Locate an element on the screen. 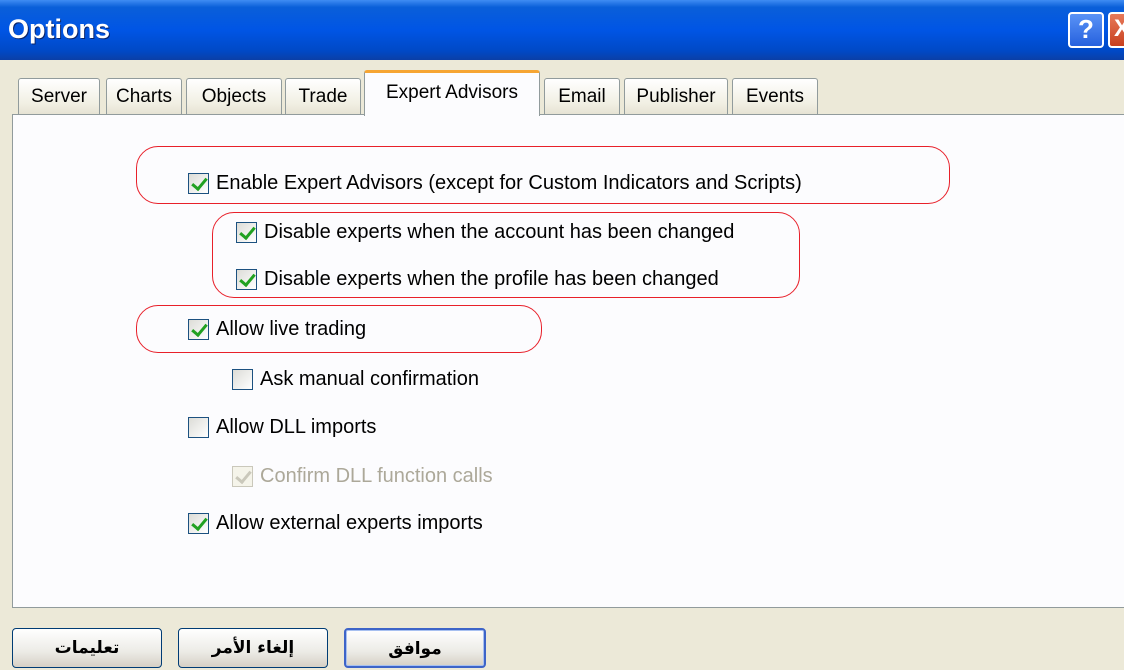  option-confirm-dll: Confirm DLL function calls is located at coordinates (362, 476).